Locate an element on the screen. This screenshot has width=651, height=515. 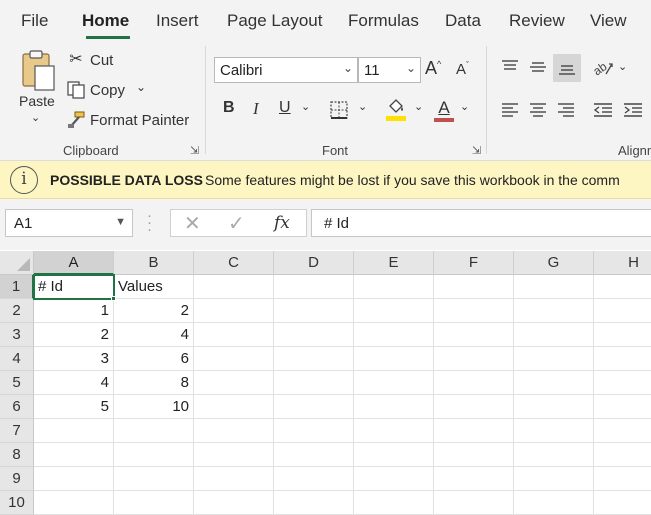
cell-g1 is located at coordinates (554, 287).